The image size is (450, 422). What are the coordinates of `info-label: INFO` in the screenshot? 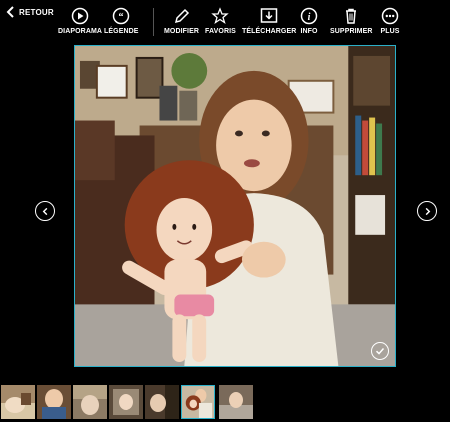 It's located at (309, 31).